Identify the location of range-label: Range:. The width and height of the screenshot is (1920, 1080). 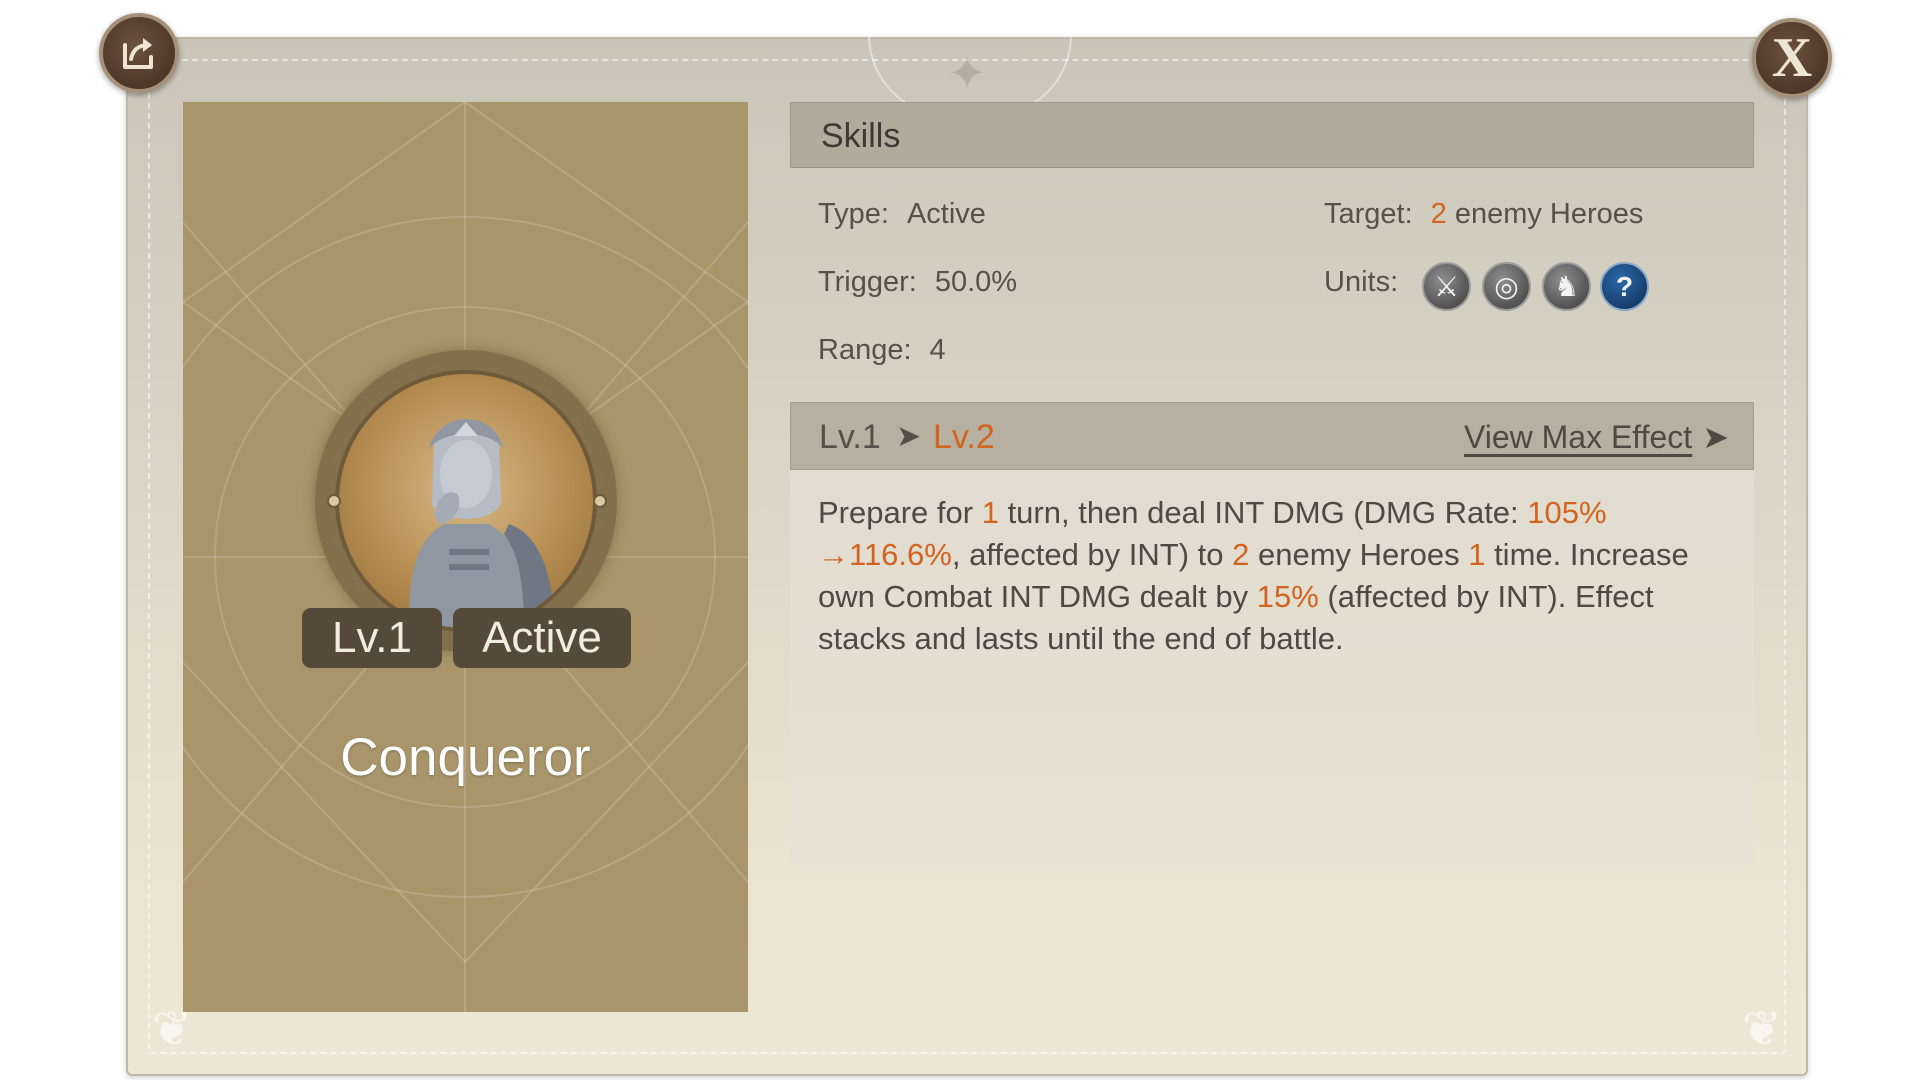
(865, 350).